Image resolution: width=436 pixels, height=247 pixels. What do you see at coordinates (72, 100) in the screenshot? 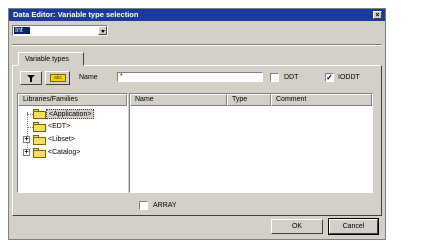
I see `libraries-header: Libraries/Families` at bounding box center [72, 100].